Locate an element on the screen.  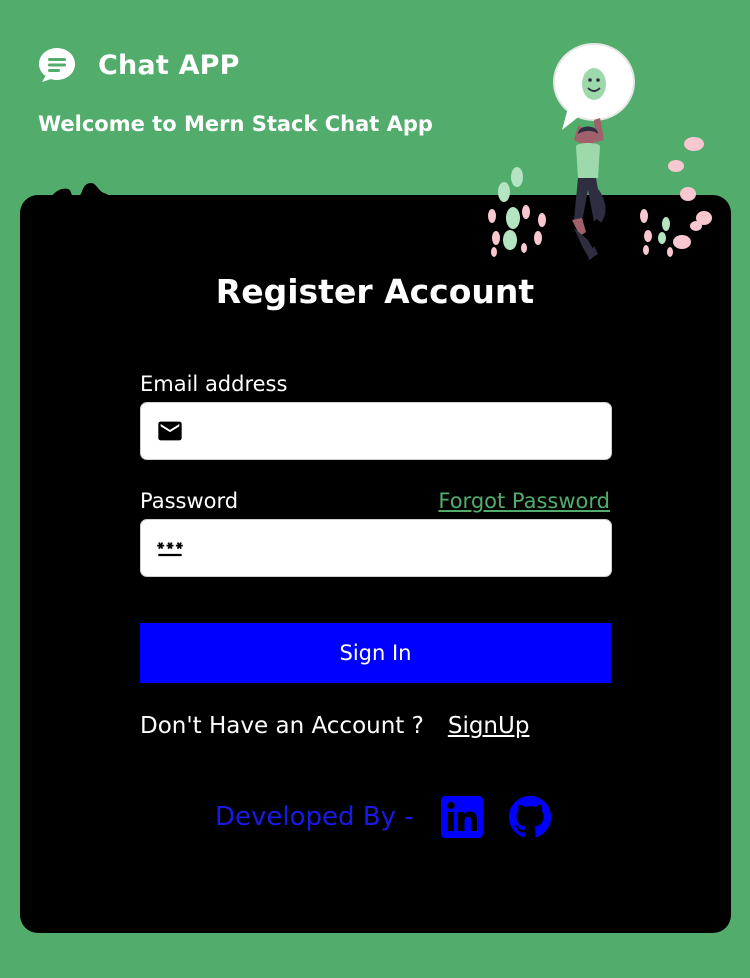
sign-in-button: Sign In is located at coordinates (375, 653).